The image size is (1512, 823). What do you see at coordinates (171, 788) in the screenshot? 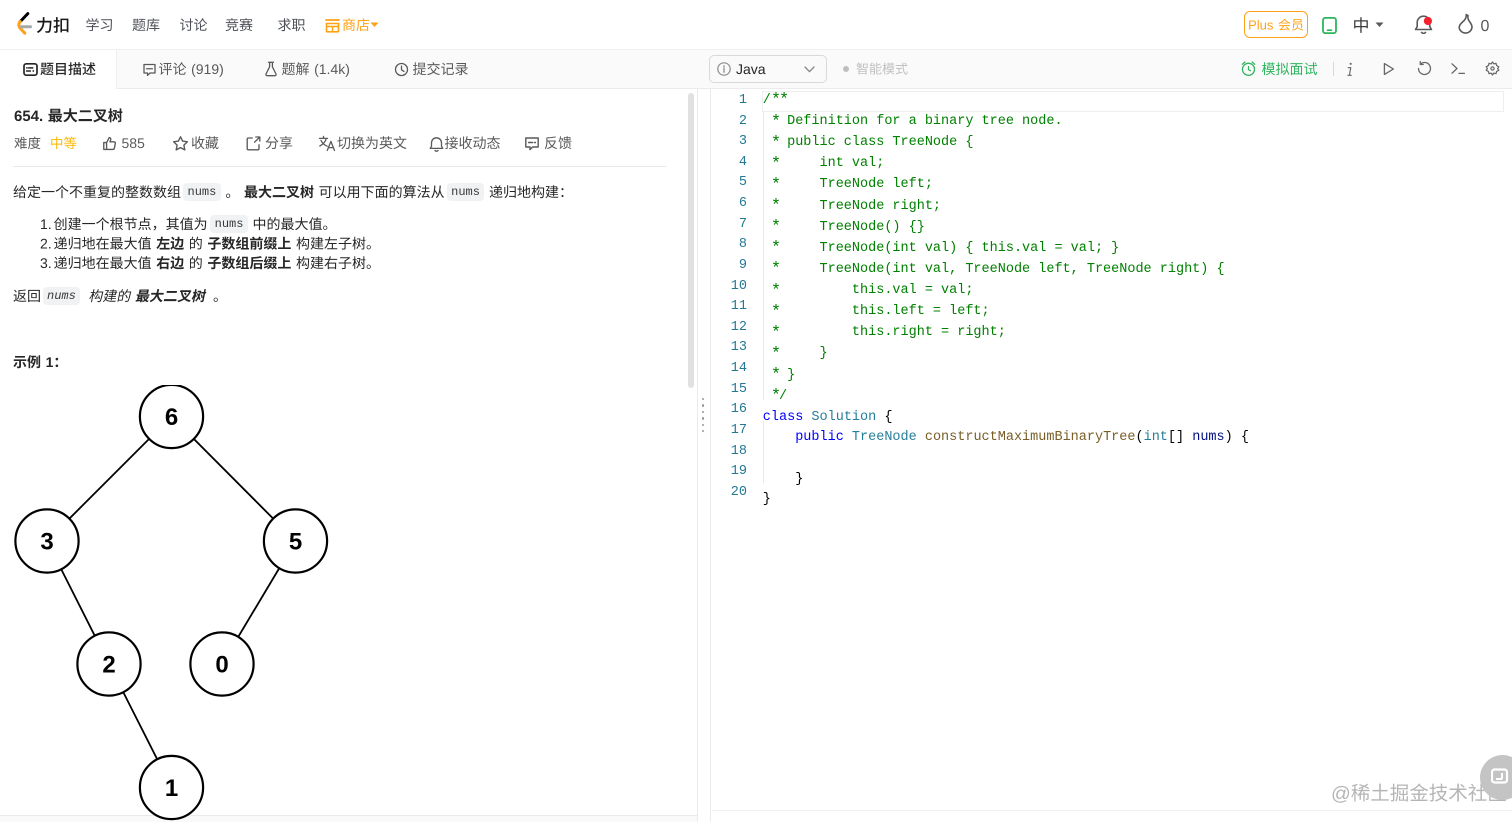
I see `svg-text: 1` at bounding box center [171, 788].